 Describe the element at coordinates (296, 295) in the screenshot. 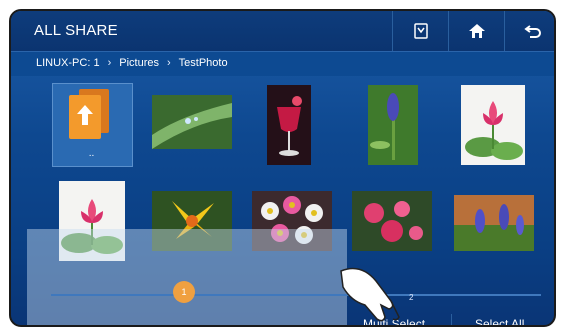

I see `page-slider-track` at that location.